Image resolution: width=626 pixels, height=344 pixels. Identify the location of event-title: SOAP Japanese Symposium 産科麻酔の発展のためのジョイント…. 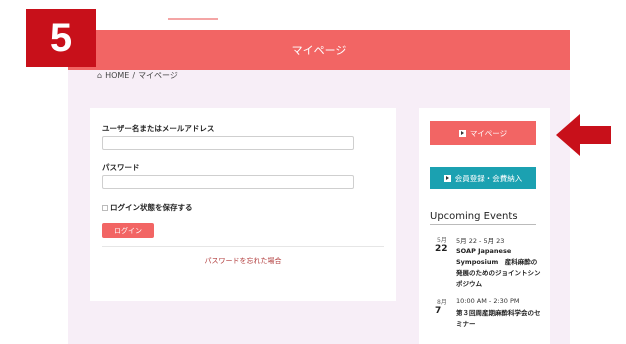
(499, 268).